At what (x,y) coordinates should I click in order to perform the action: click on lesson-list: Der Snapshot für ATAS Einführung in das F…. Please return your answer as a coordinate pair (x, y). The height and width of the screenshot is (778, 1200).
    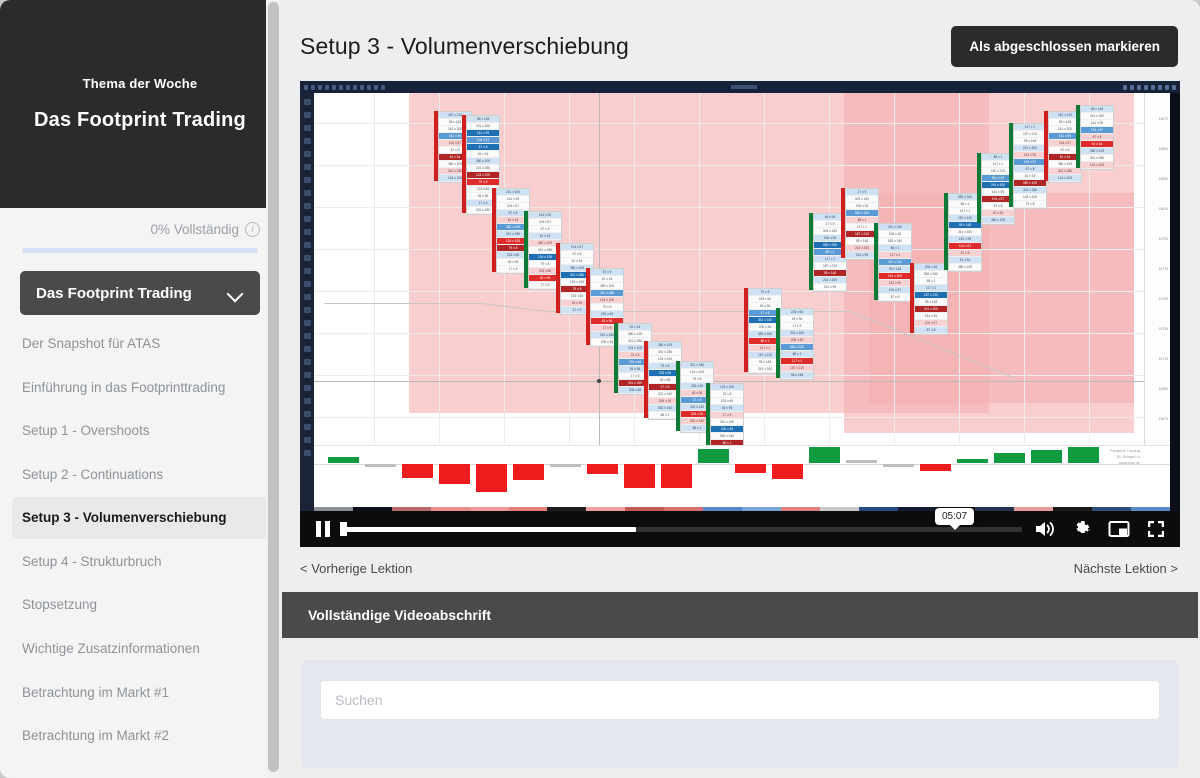
    Looking at the image, I should click on (140, 546).